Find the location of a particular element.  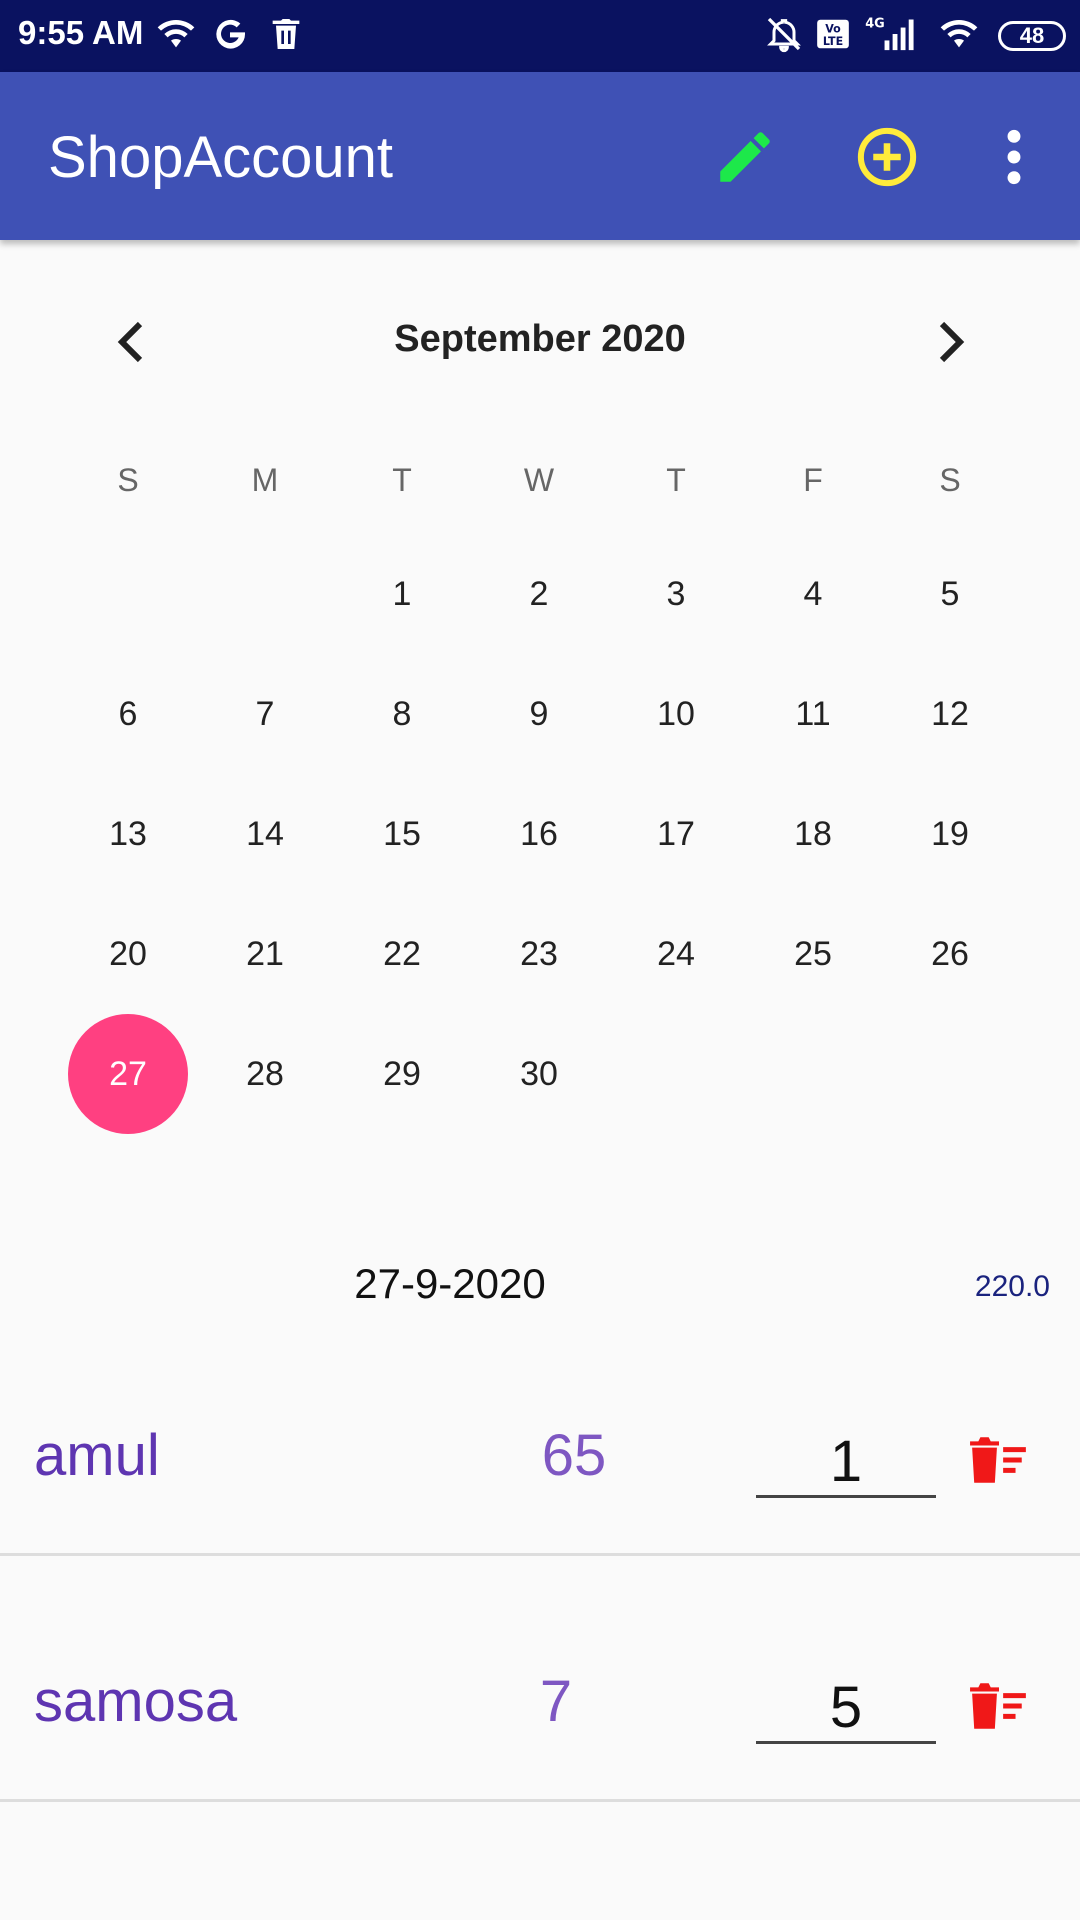

calendar-day: 30 is located at coordinates (539, 1074).